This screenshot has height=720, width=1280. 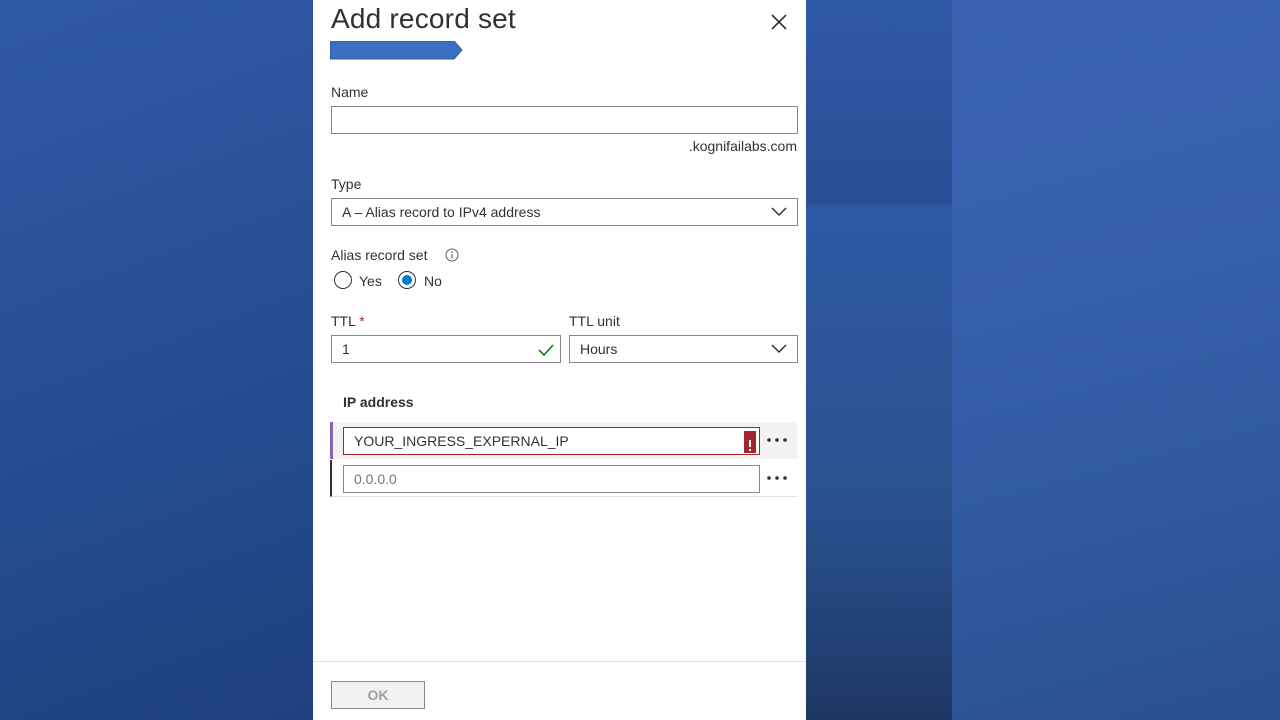 I want to click on type-label: Type, so click(x=346, y=184).